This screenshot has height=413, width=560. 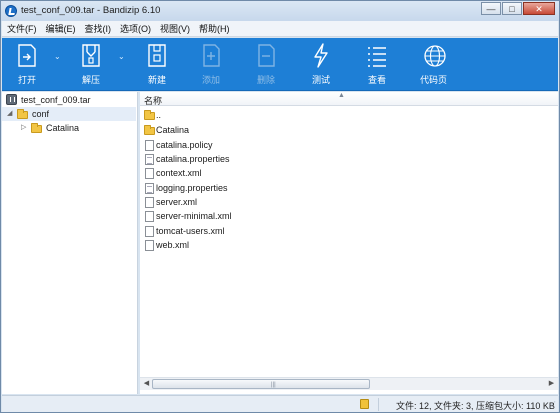 What do you see at coordinates (63, 128) in the screenshot?
I see `tree-catalina-label: Catalina` at bounding box center [63, 128].